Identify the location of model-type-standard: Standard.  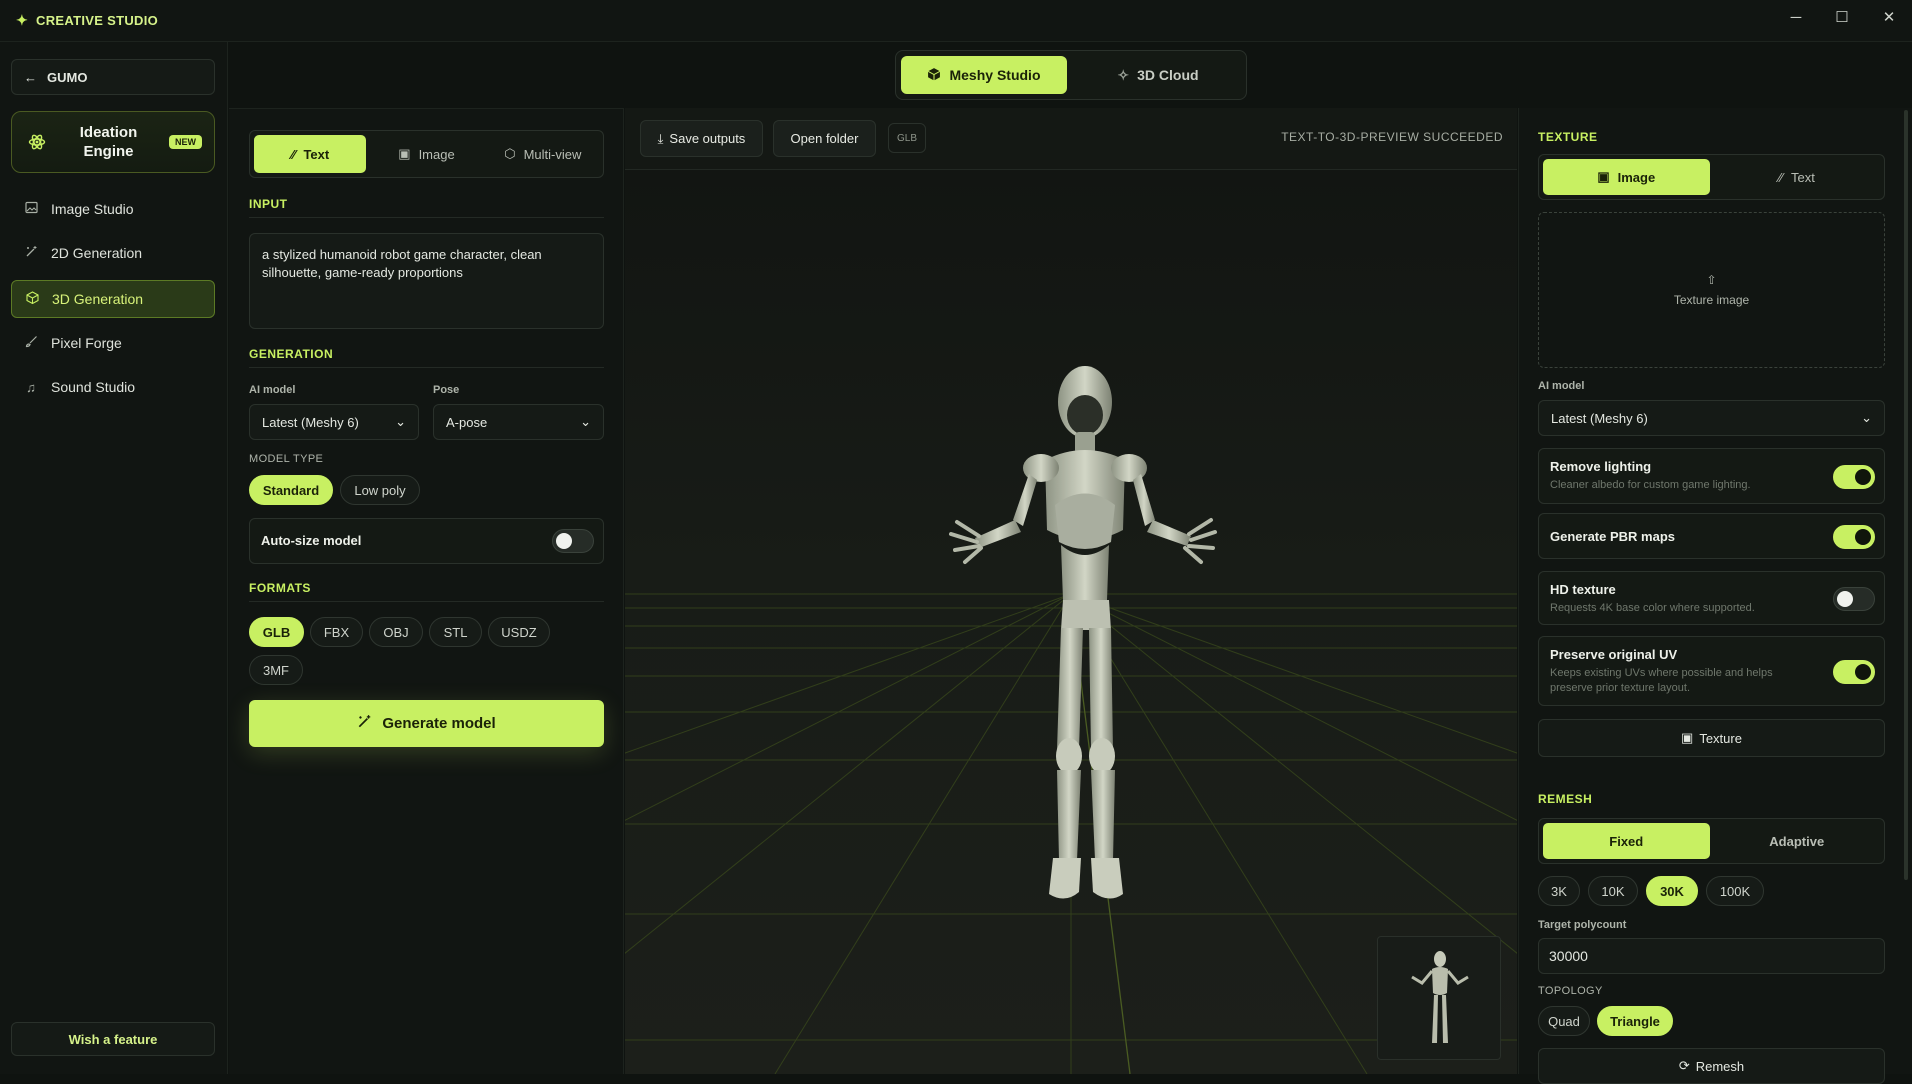
(291, 490).